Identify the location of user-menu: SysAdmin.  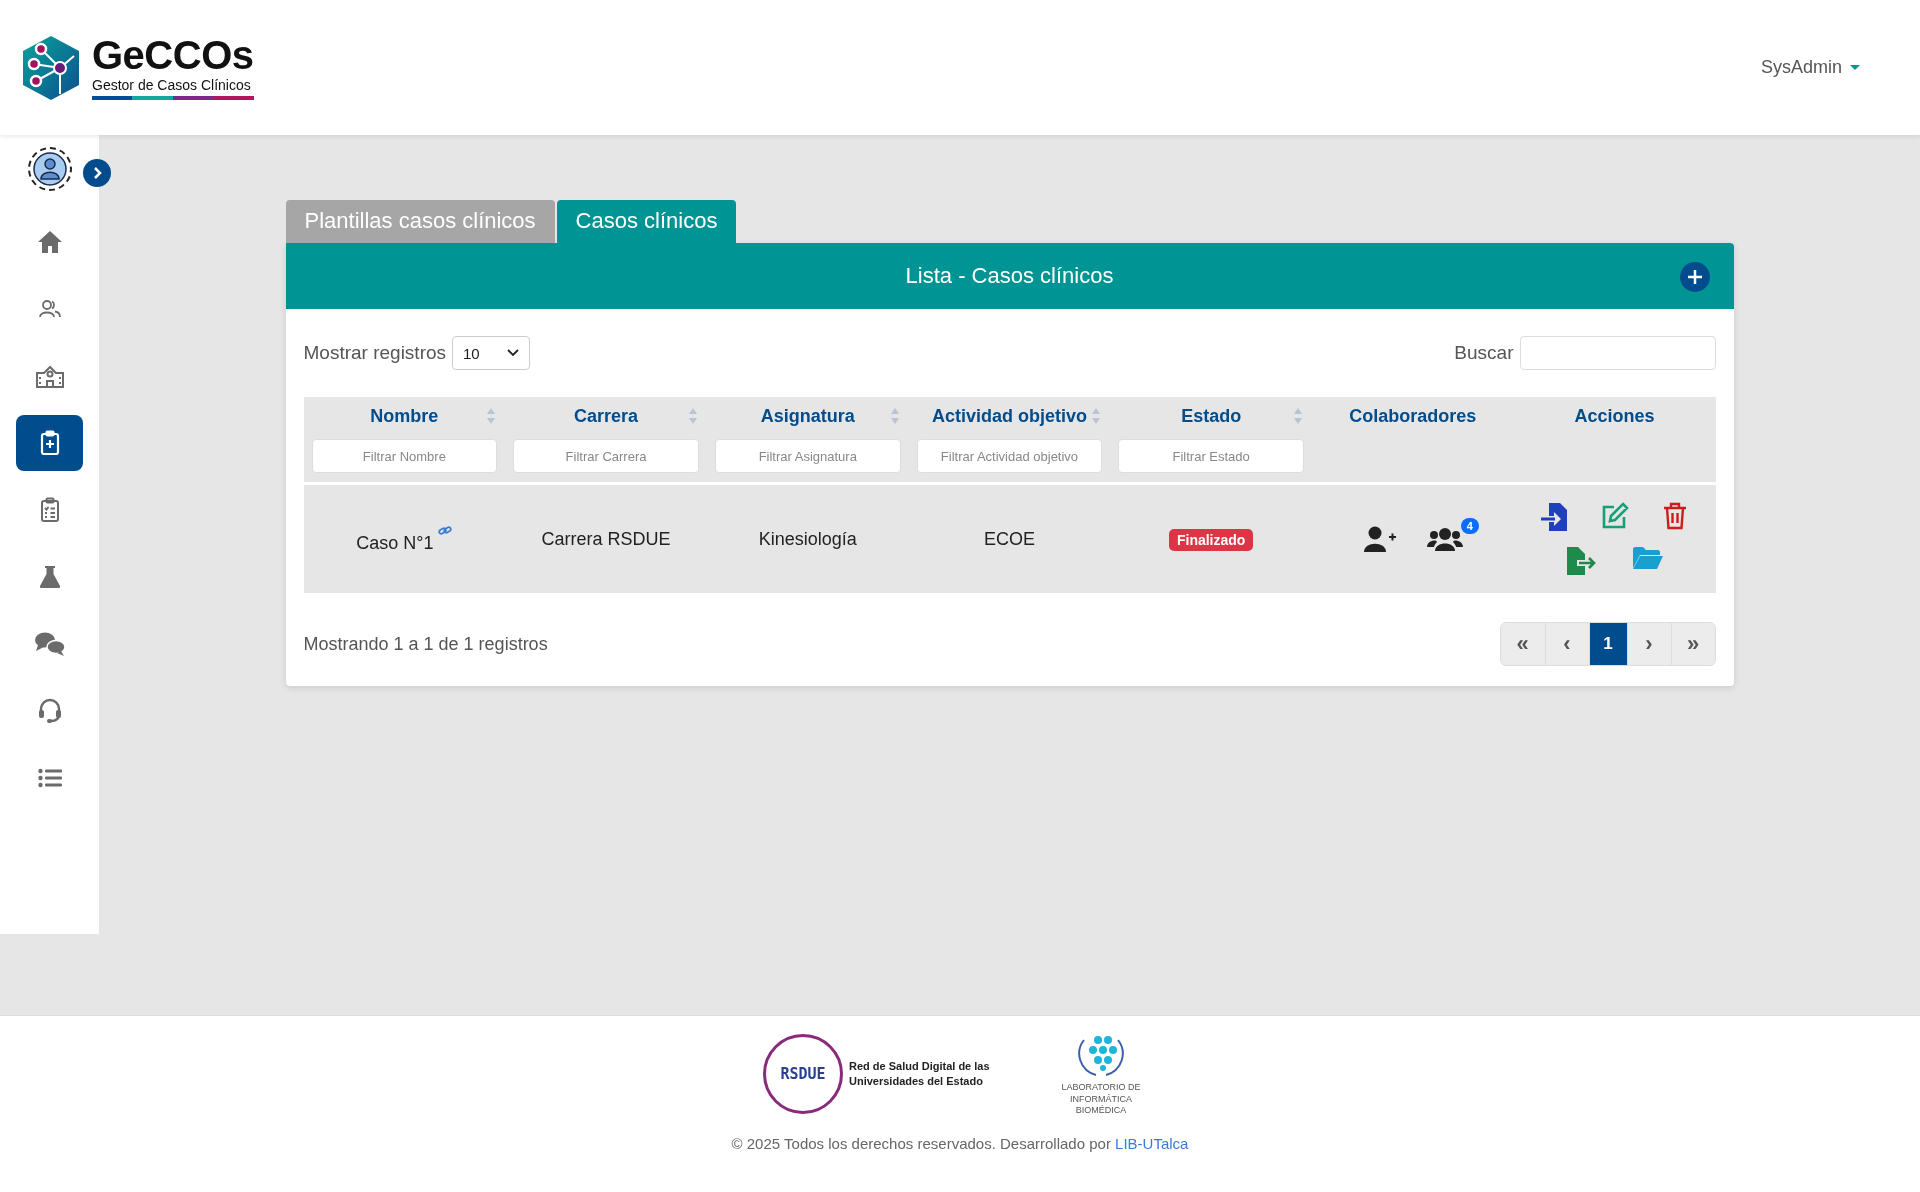
(1810, 67).